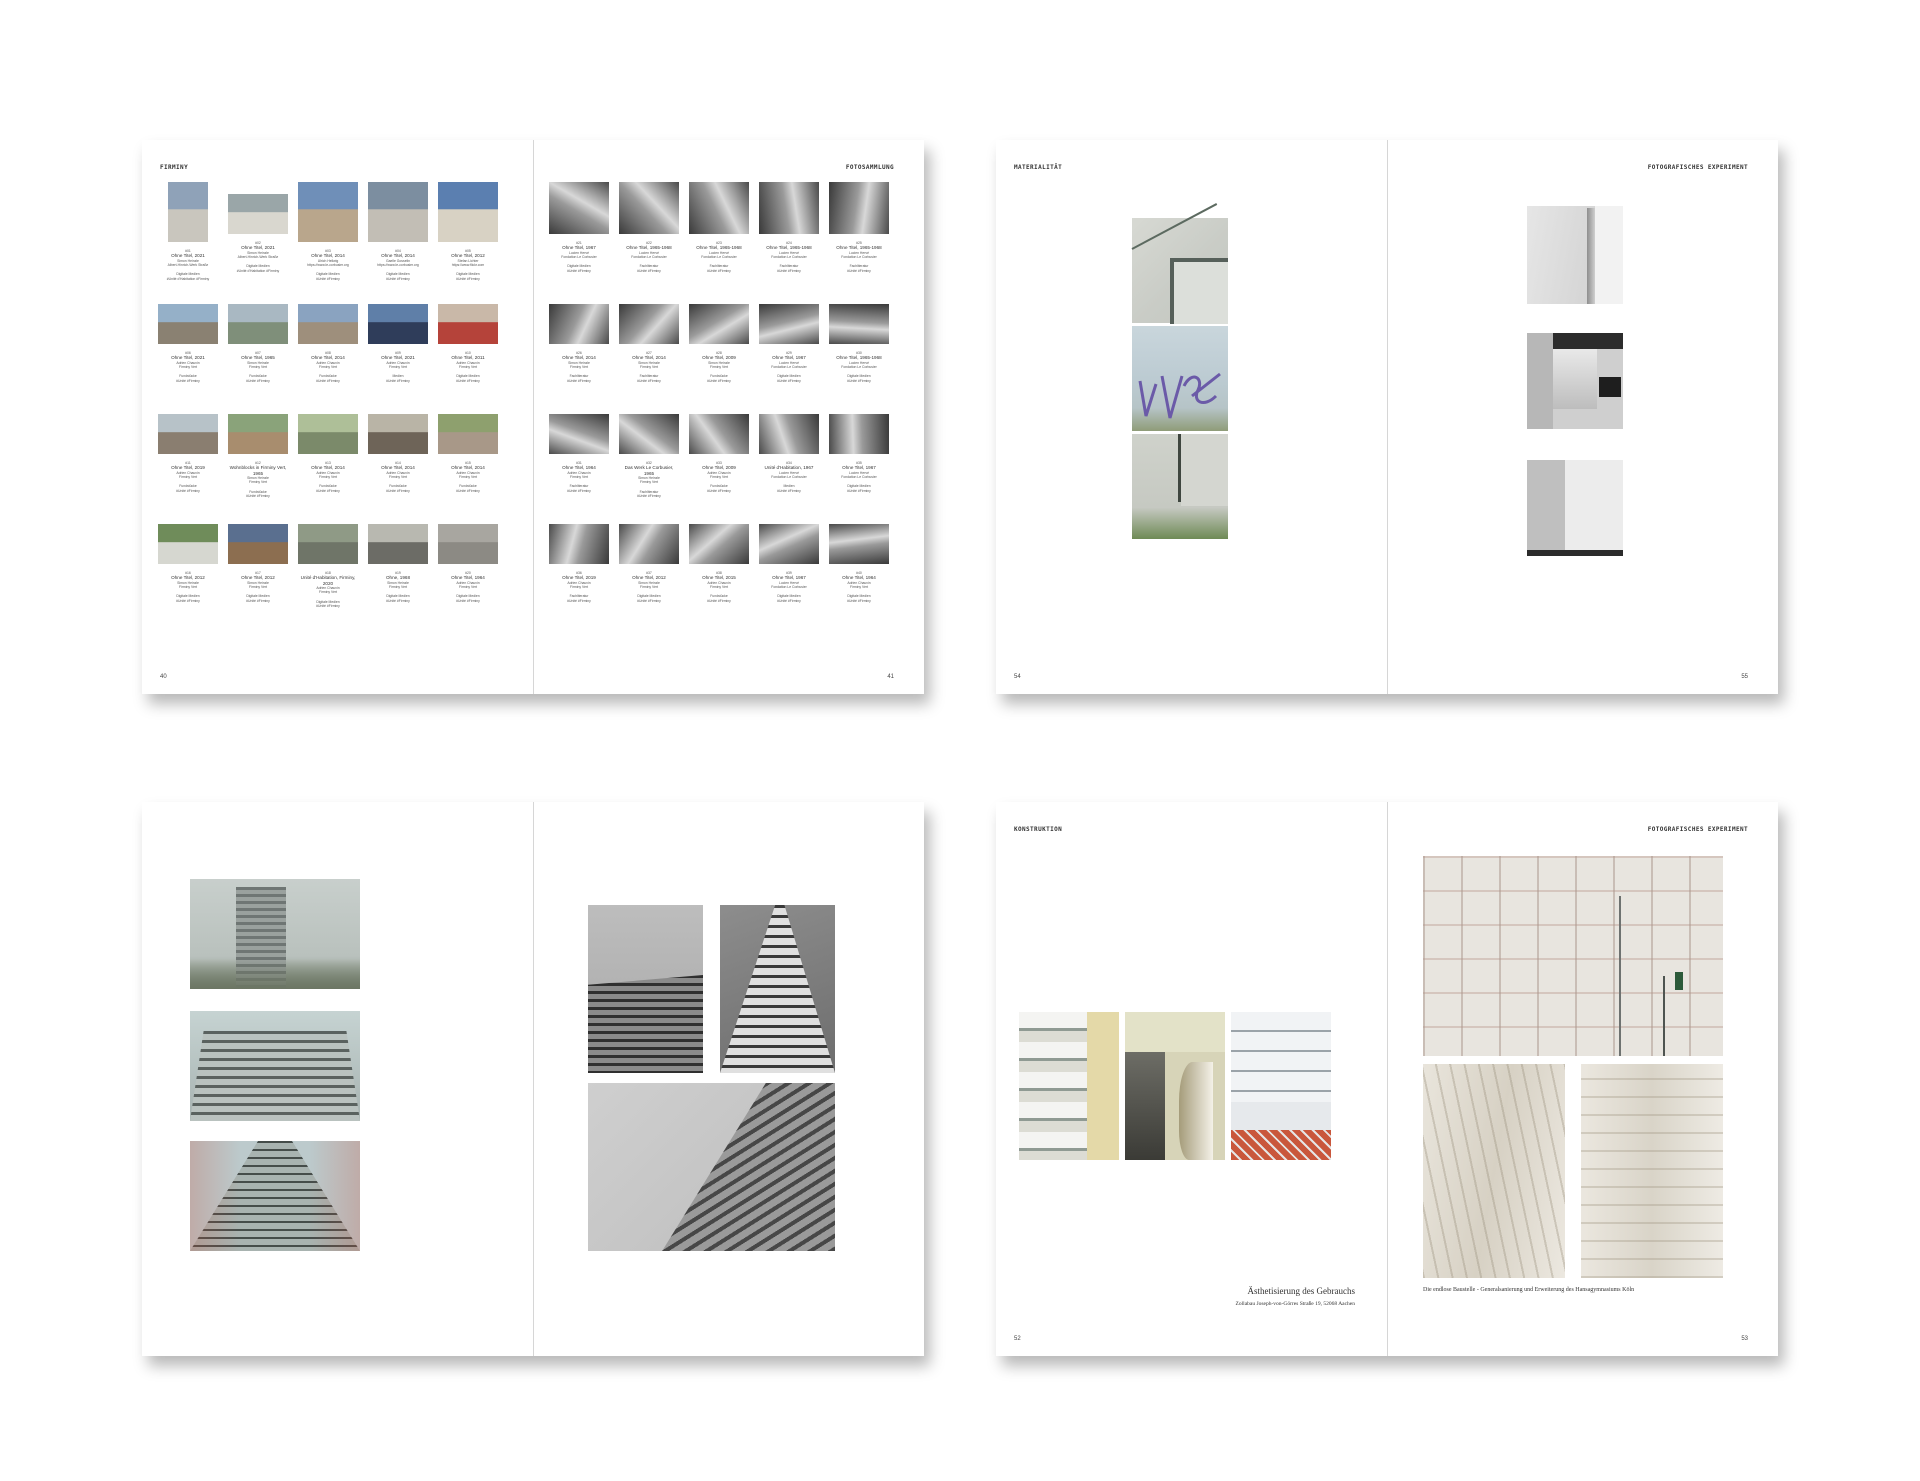 This screenshot has width=1920, height=1481. What do you see at coordinates (163, 677) in the screenshot?
I see `page-number: 40` at bounding box center [163, 677].